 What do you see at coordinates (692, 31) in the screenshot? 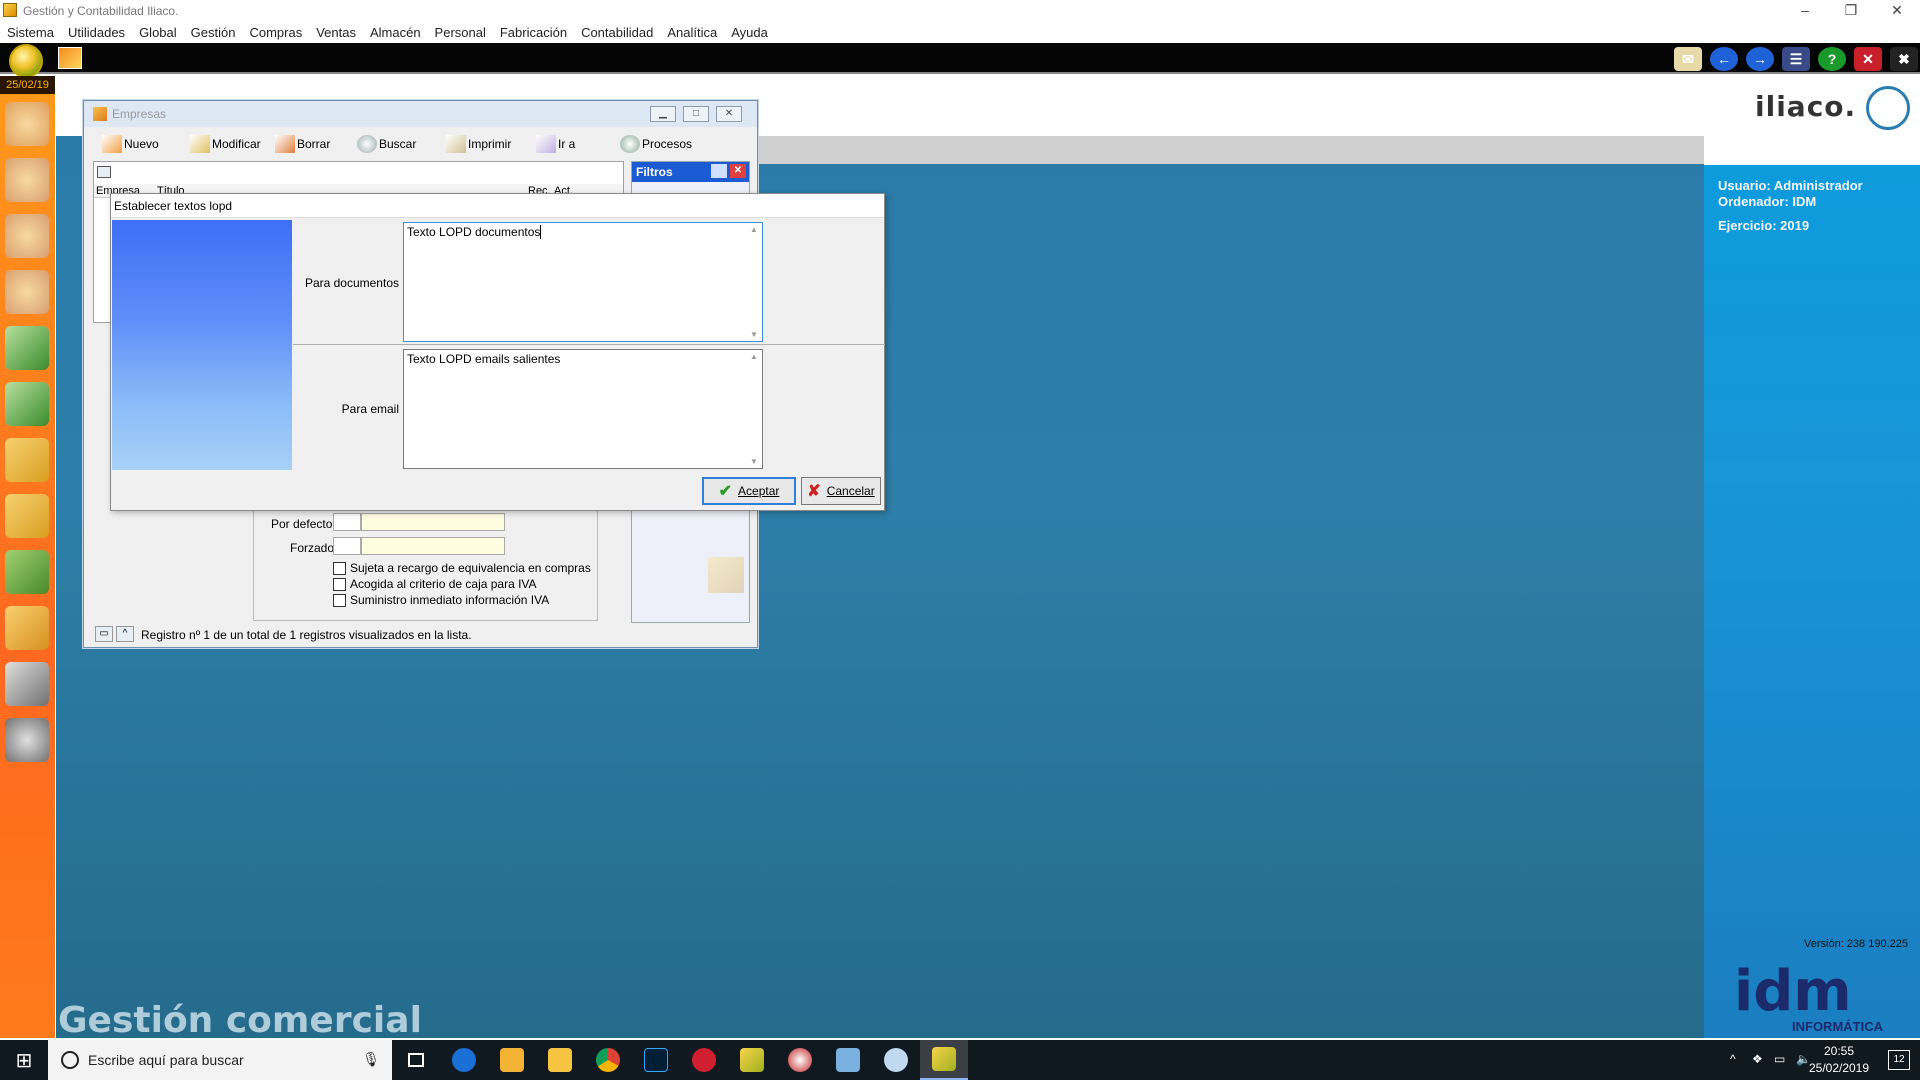
I see `menu-analitica: Analítica` at bounding box center [692, 31].